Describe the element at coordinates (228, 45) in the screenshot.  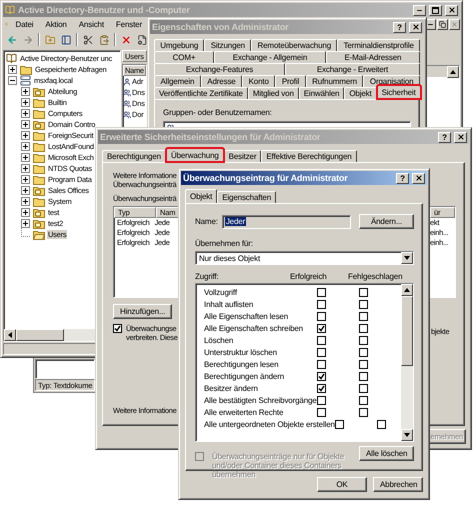
I see `tab: Sitzungen` at that location.